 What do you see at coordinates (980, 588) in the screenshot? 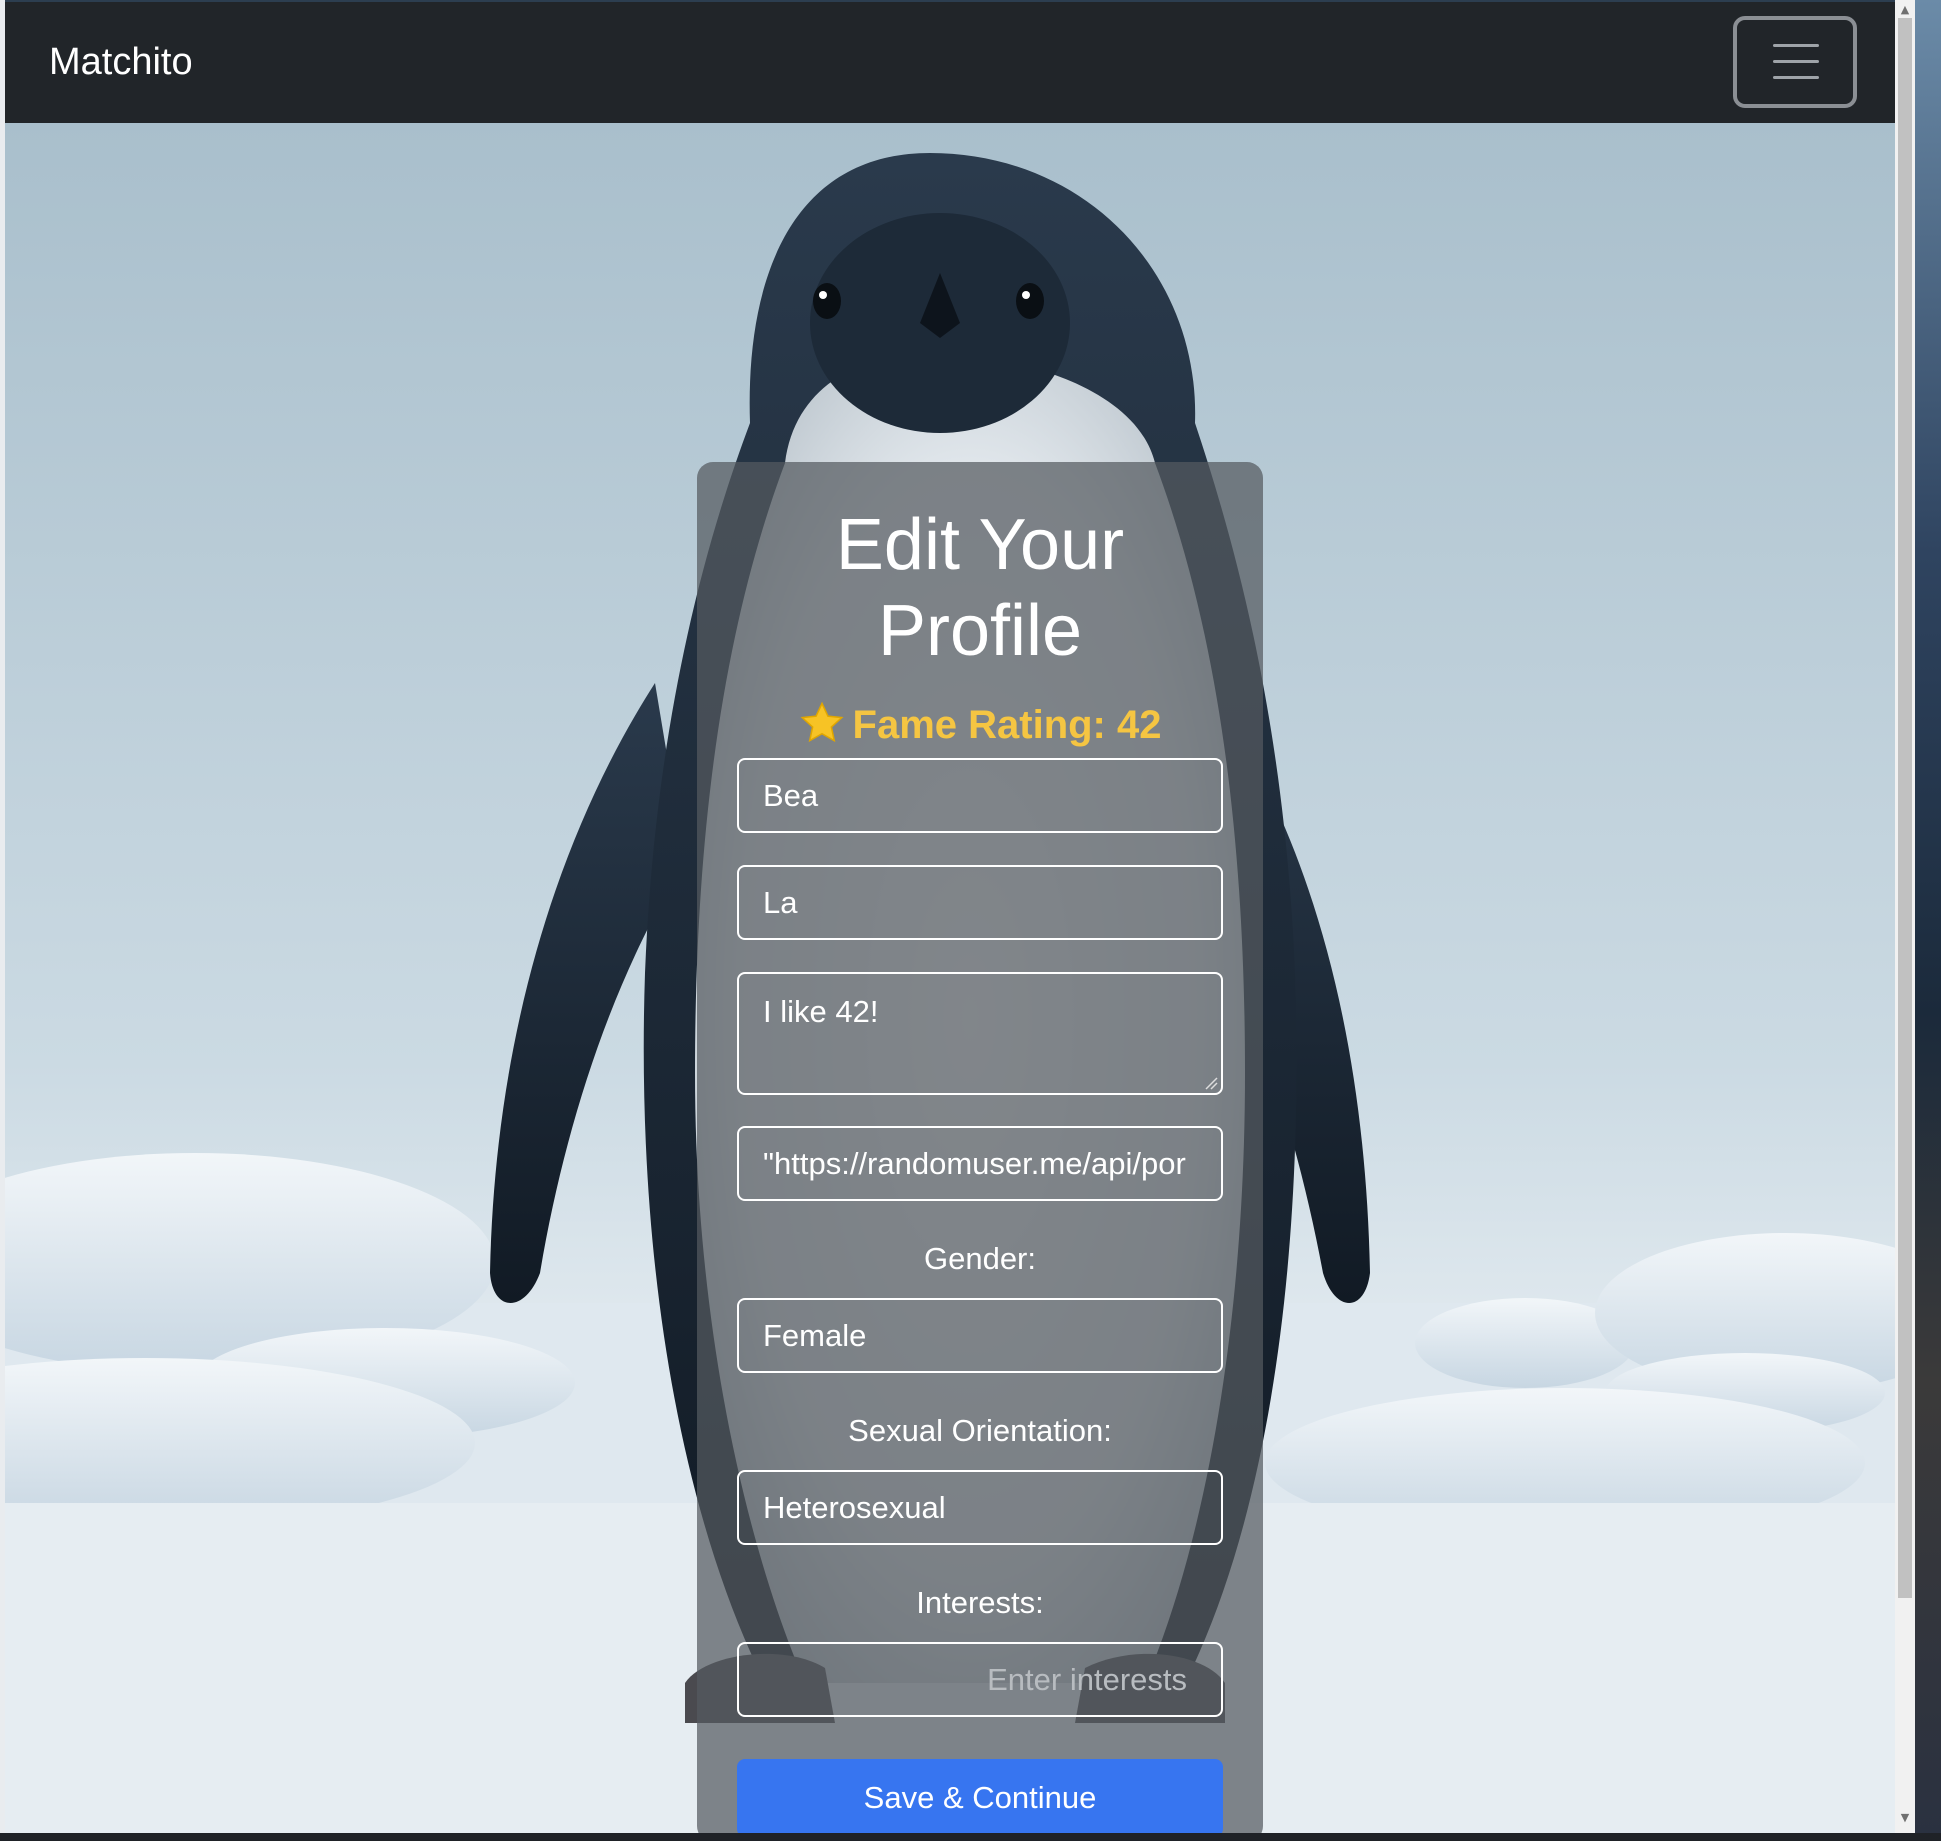
I see `page-title: Edit Your Profile` at bounding box center [980, 588].